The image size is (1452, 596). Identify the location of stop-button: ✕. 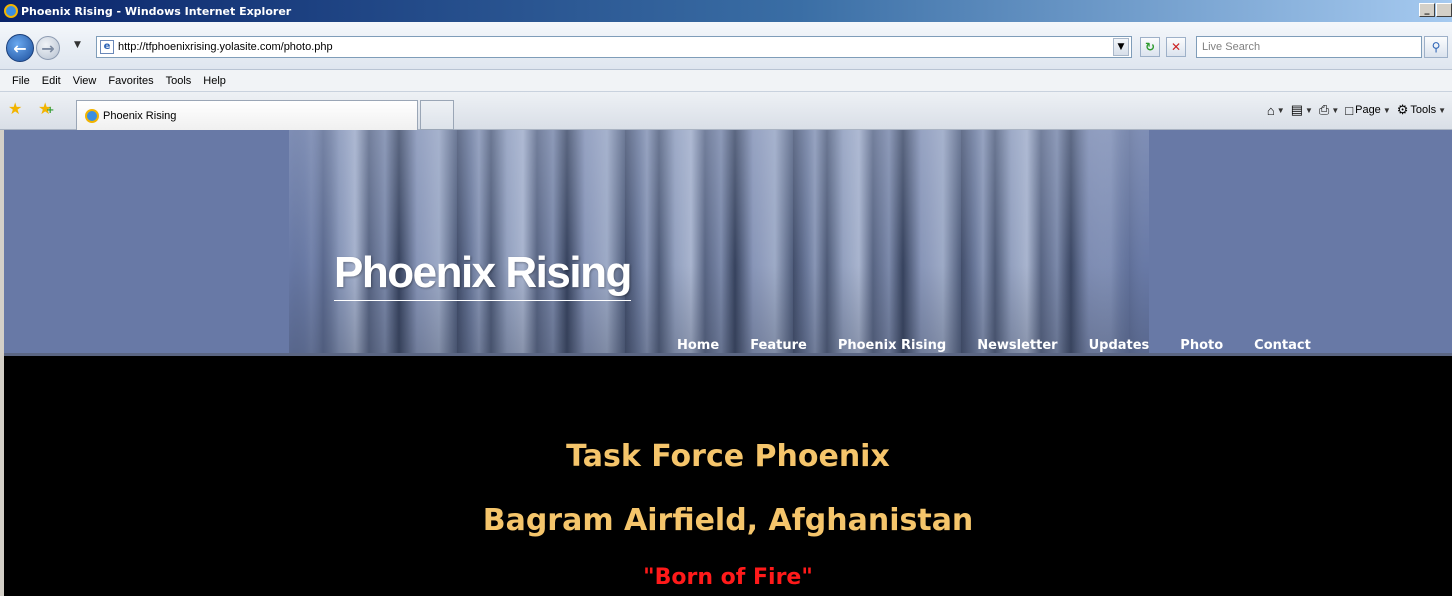
(1176, 47).